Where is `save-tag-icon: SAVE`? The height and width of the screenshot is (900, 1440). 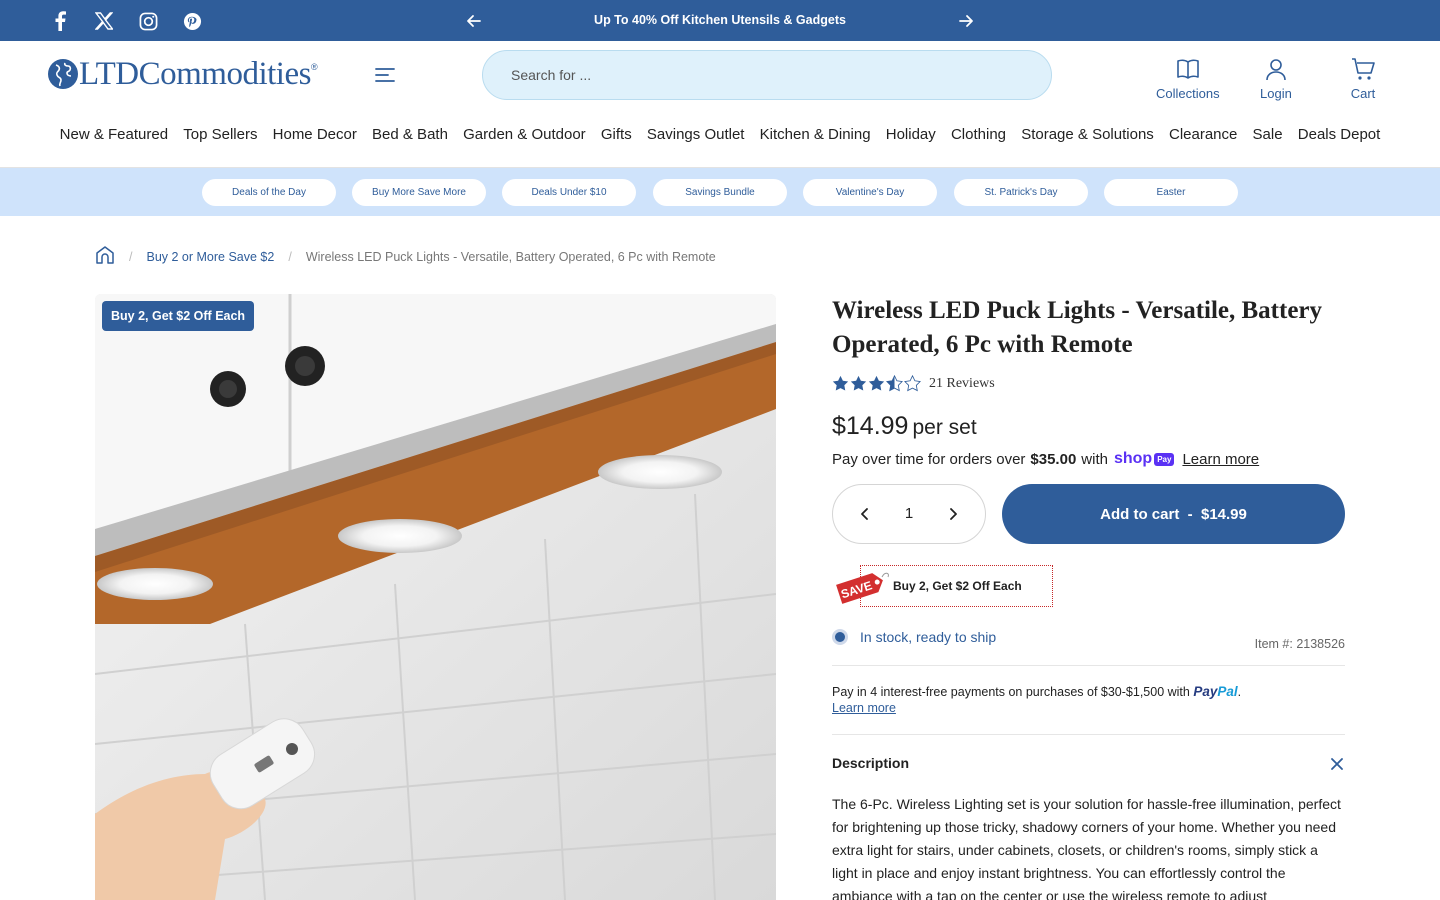 save-tag-icon: SAVE is located at coordinates (862, 588).